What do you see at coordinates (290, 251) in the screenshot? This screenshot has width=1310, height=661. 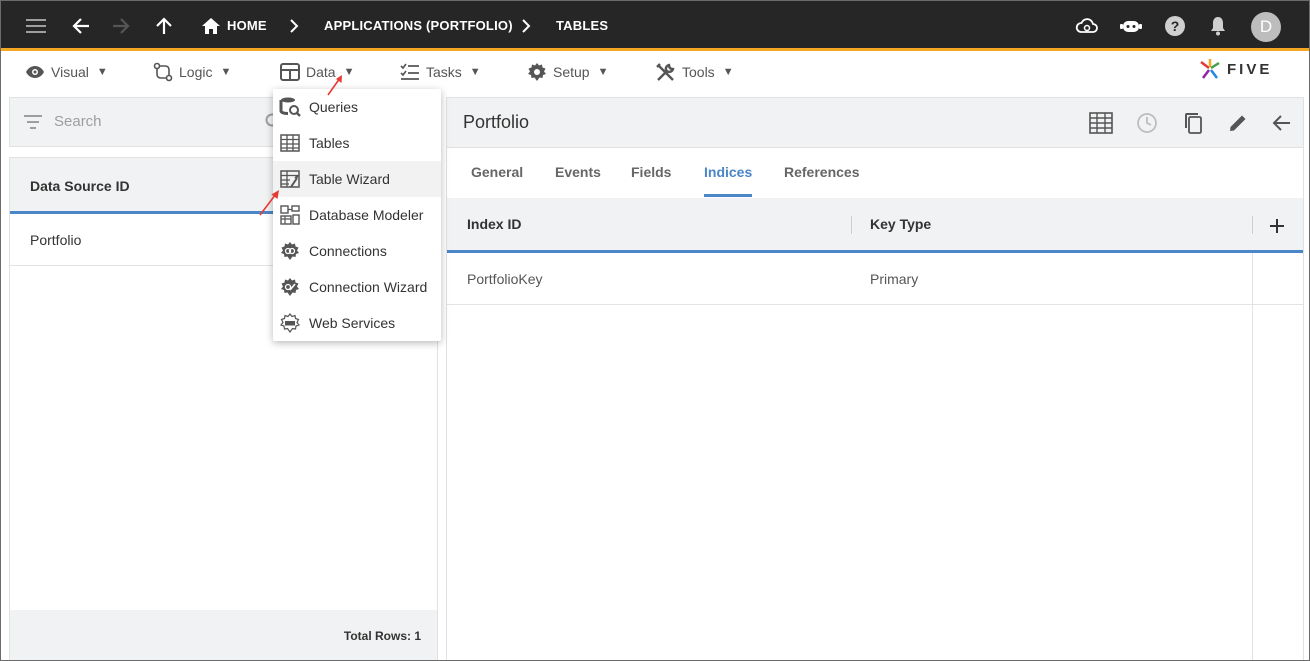 I see `connections-icon` at bounding box center [290, 251].